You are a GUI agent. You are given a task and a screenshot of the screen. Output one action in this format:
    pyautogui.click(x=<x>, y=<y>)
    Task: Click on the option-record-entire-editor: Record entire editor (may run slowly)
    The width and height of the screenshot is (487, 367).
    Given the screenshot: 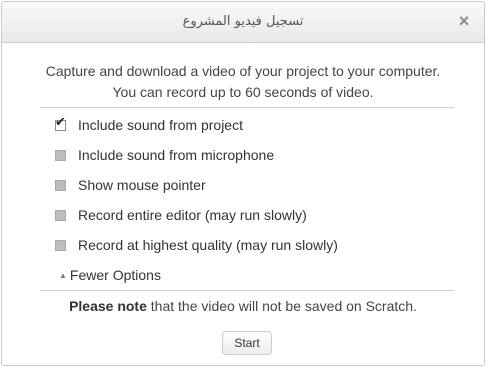 What is the action you would take?
    pyautogui.click(x=181, y=215)
    